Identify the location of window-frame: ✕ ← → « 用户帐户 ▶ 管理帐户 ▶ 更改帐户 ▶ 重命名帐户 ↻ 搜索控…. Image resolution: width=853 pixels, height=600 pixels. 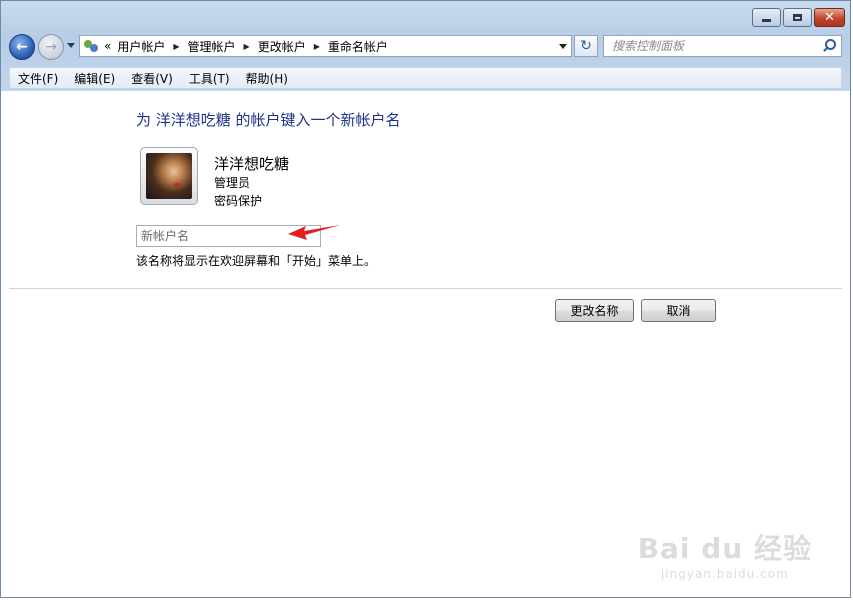
(425, 46).